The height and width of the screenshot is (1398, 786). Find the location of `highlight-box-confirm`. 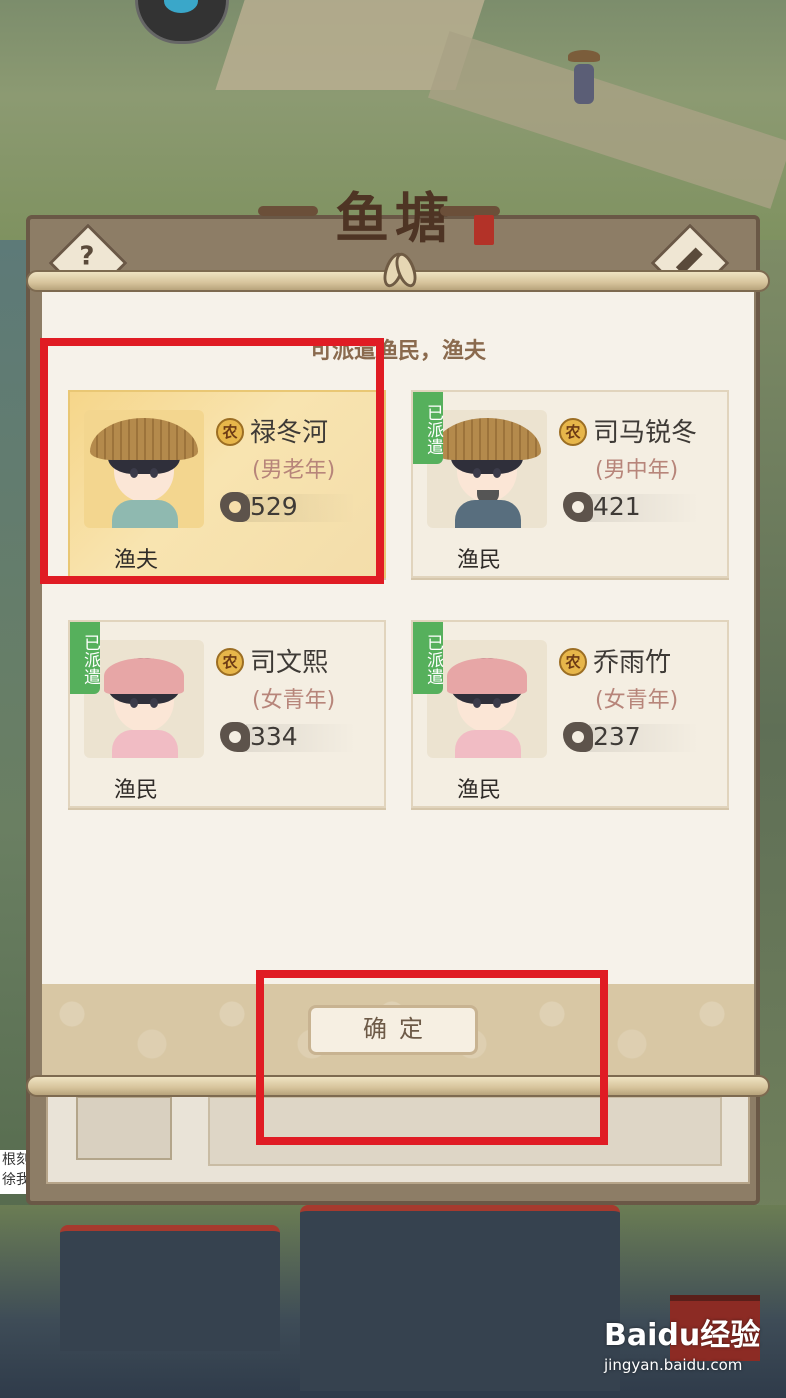

highlight-box-confirm is located at coordinates (432, 1057).